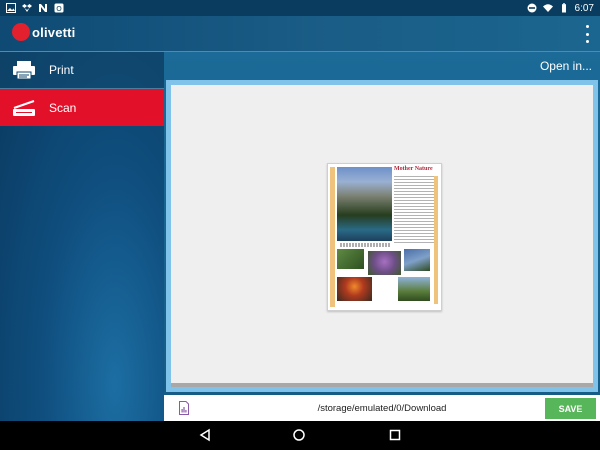  I want to click on olivetti-logo: olivetti, so click(44, 32).